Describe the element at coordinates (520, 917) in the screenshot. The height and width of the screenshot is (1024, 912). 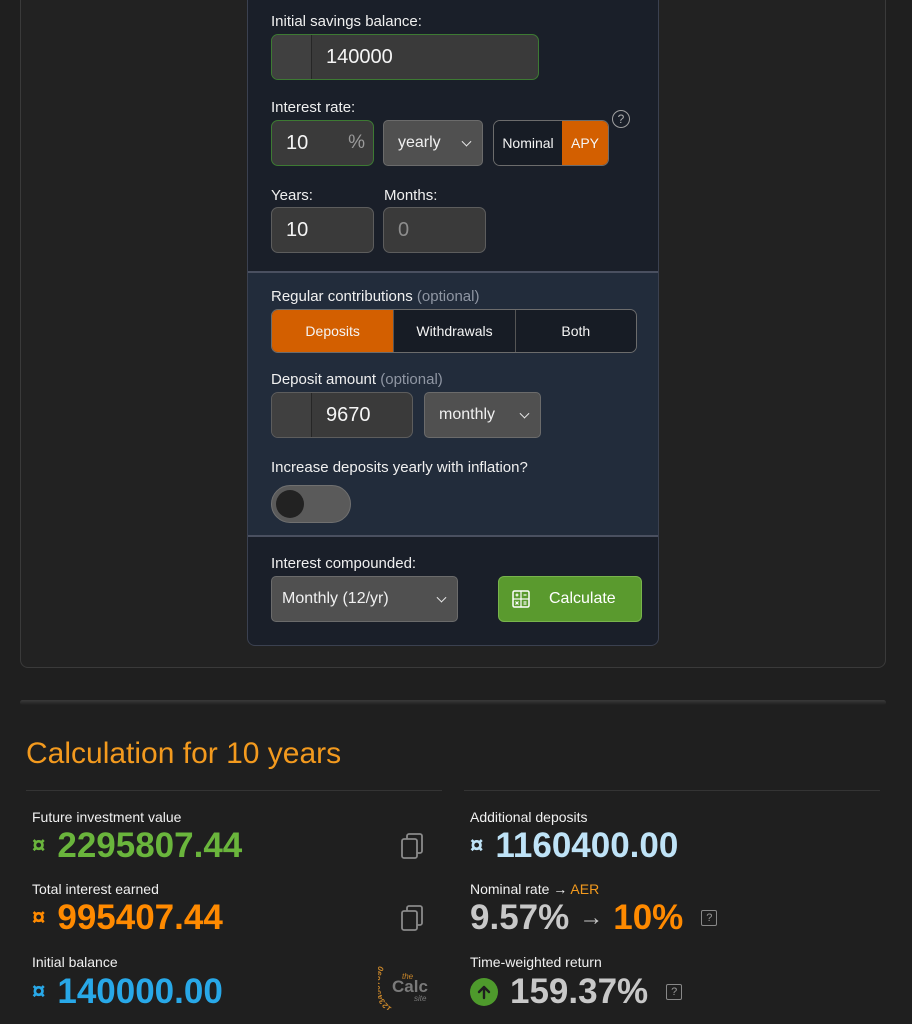
I see `nominal-rate: 9.57%` at that location.